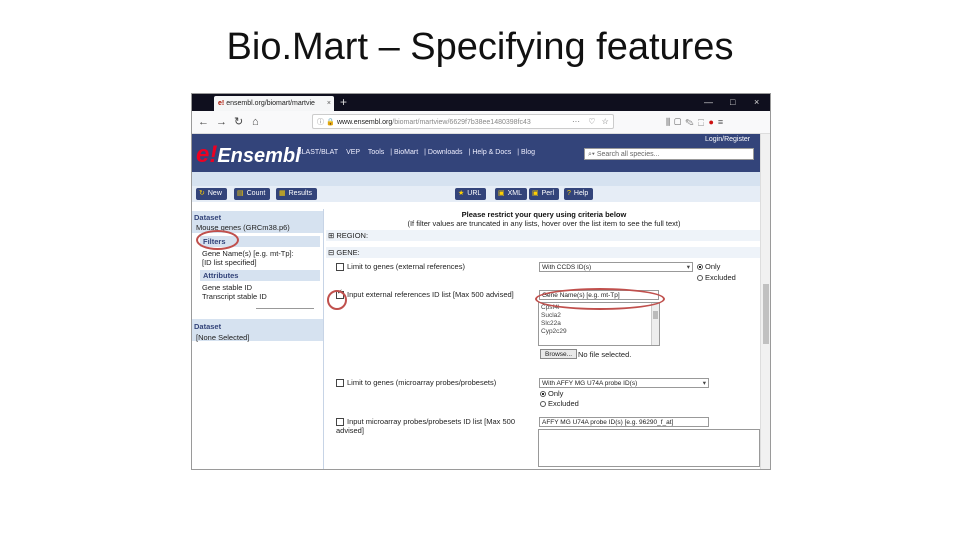  I want to click on maximize-icon: □, so click(732, 102).